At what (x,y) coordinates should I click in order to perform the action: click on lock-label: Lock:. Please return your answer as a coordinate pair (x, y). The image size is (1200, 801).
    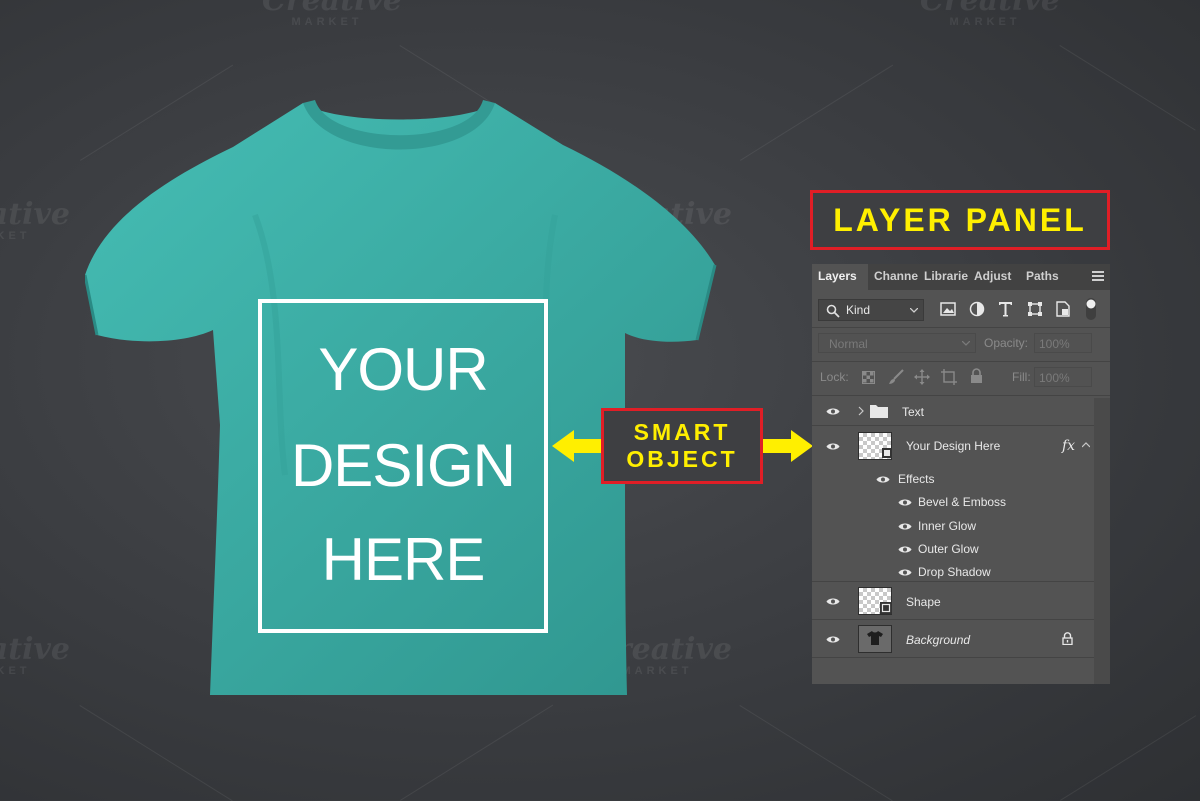
    Looking at the image, I should click on (834, 377).